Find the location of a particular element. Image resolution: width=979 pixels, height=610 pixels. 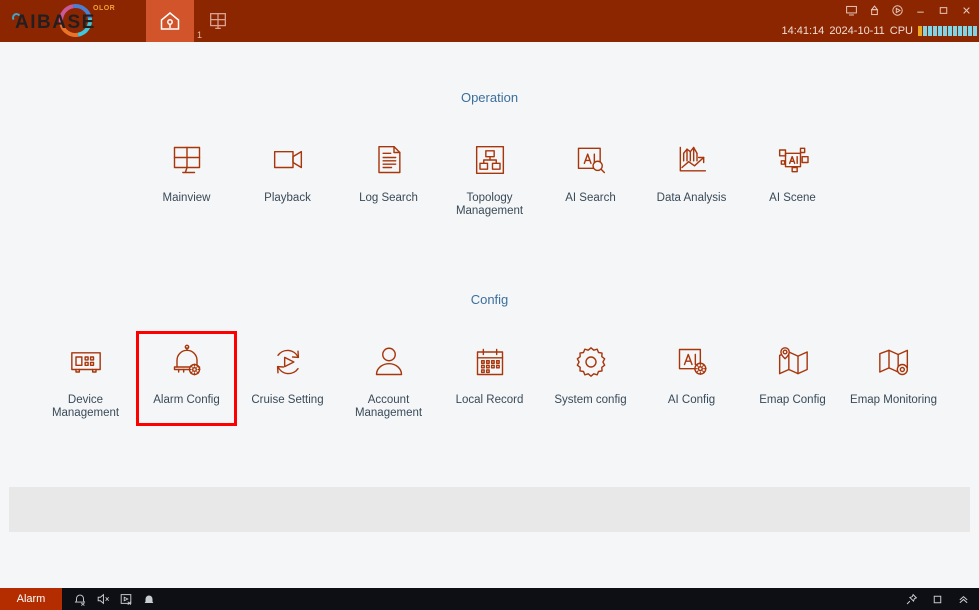

tile-label: System config is located at coordinates (590, 400).